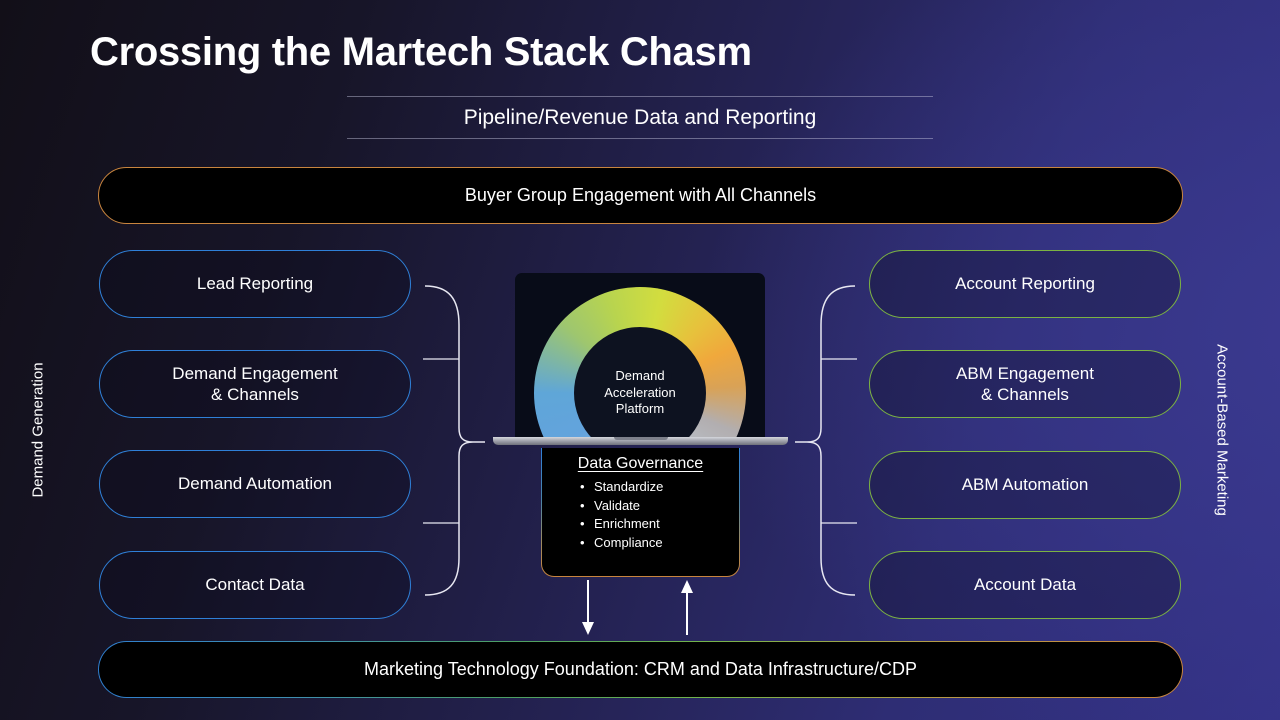  What do you see at coordinates (640, 392) in the screenshot?
I see `platform-name: Demand Acceleration Platform` at bounding box center [640, 392].